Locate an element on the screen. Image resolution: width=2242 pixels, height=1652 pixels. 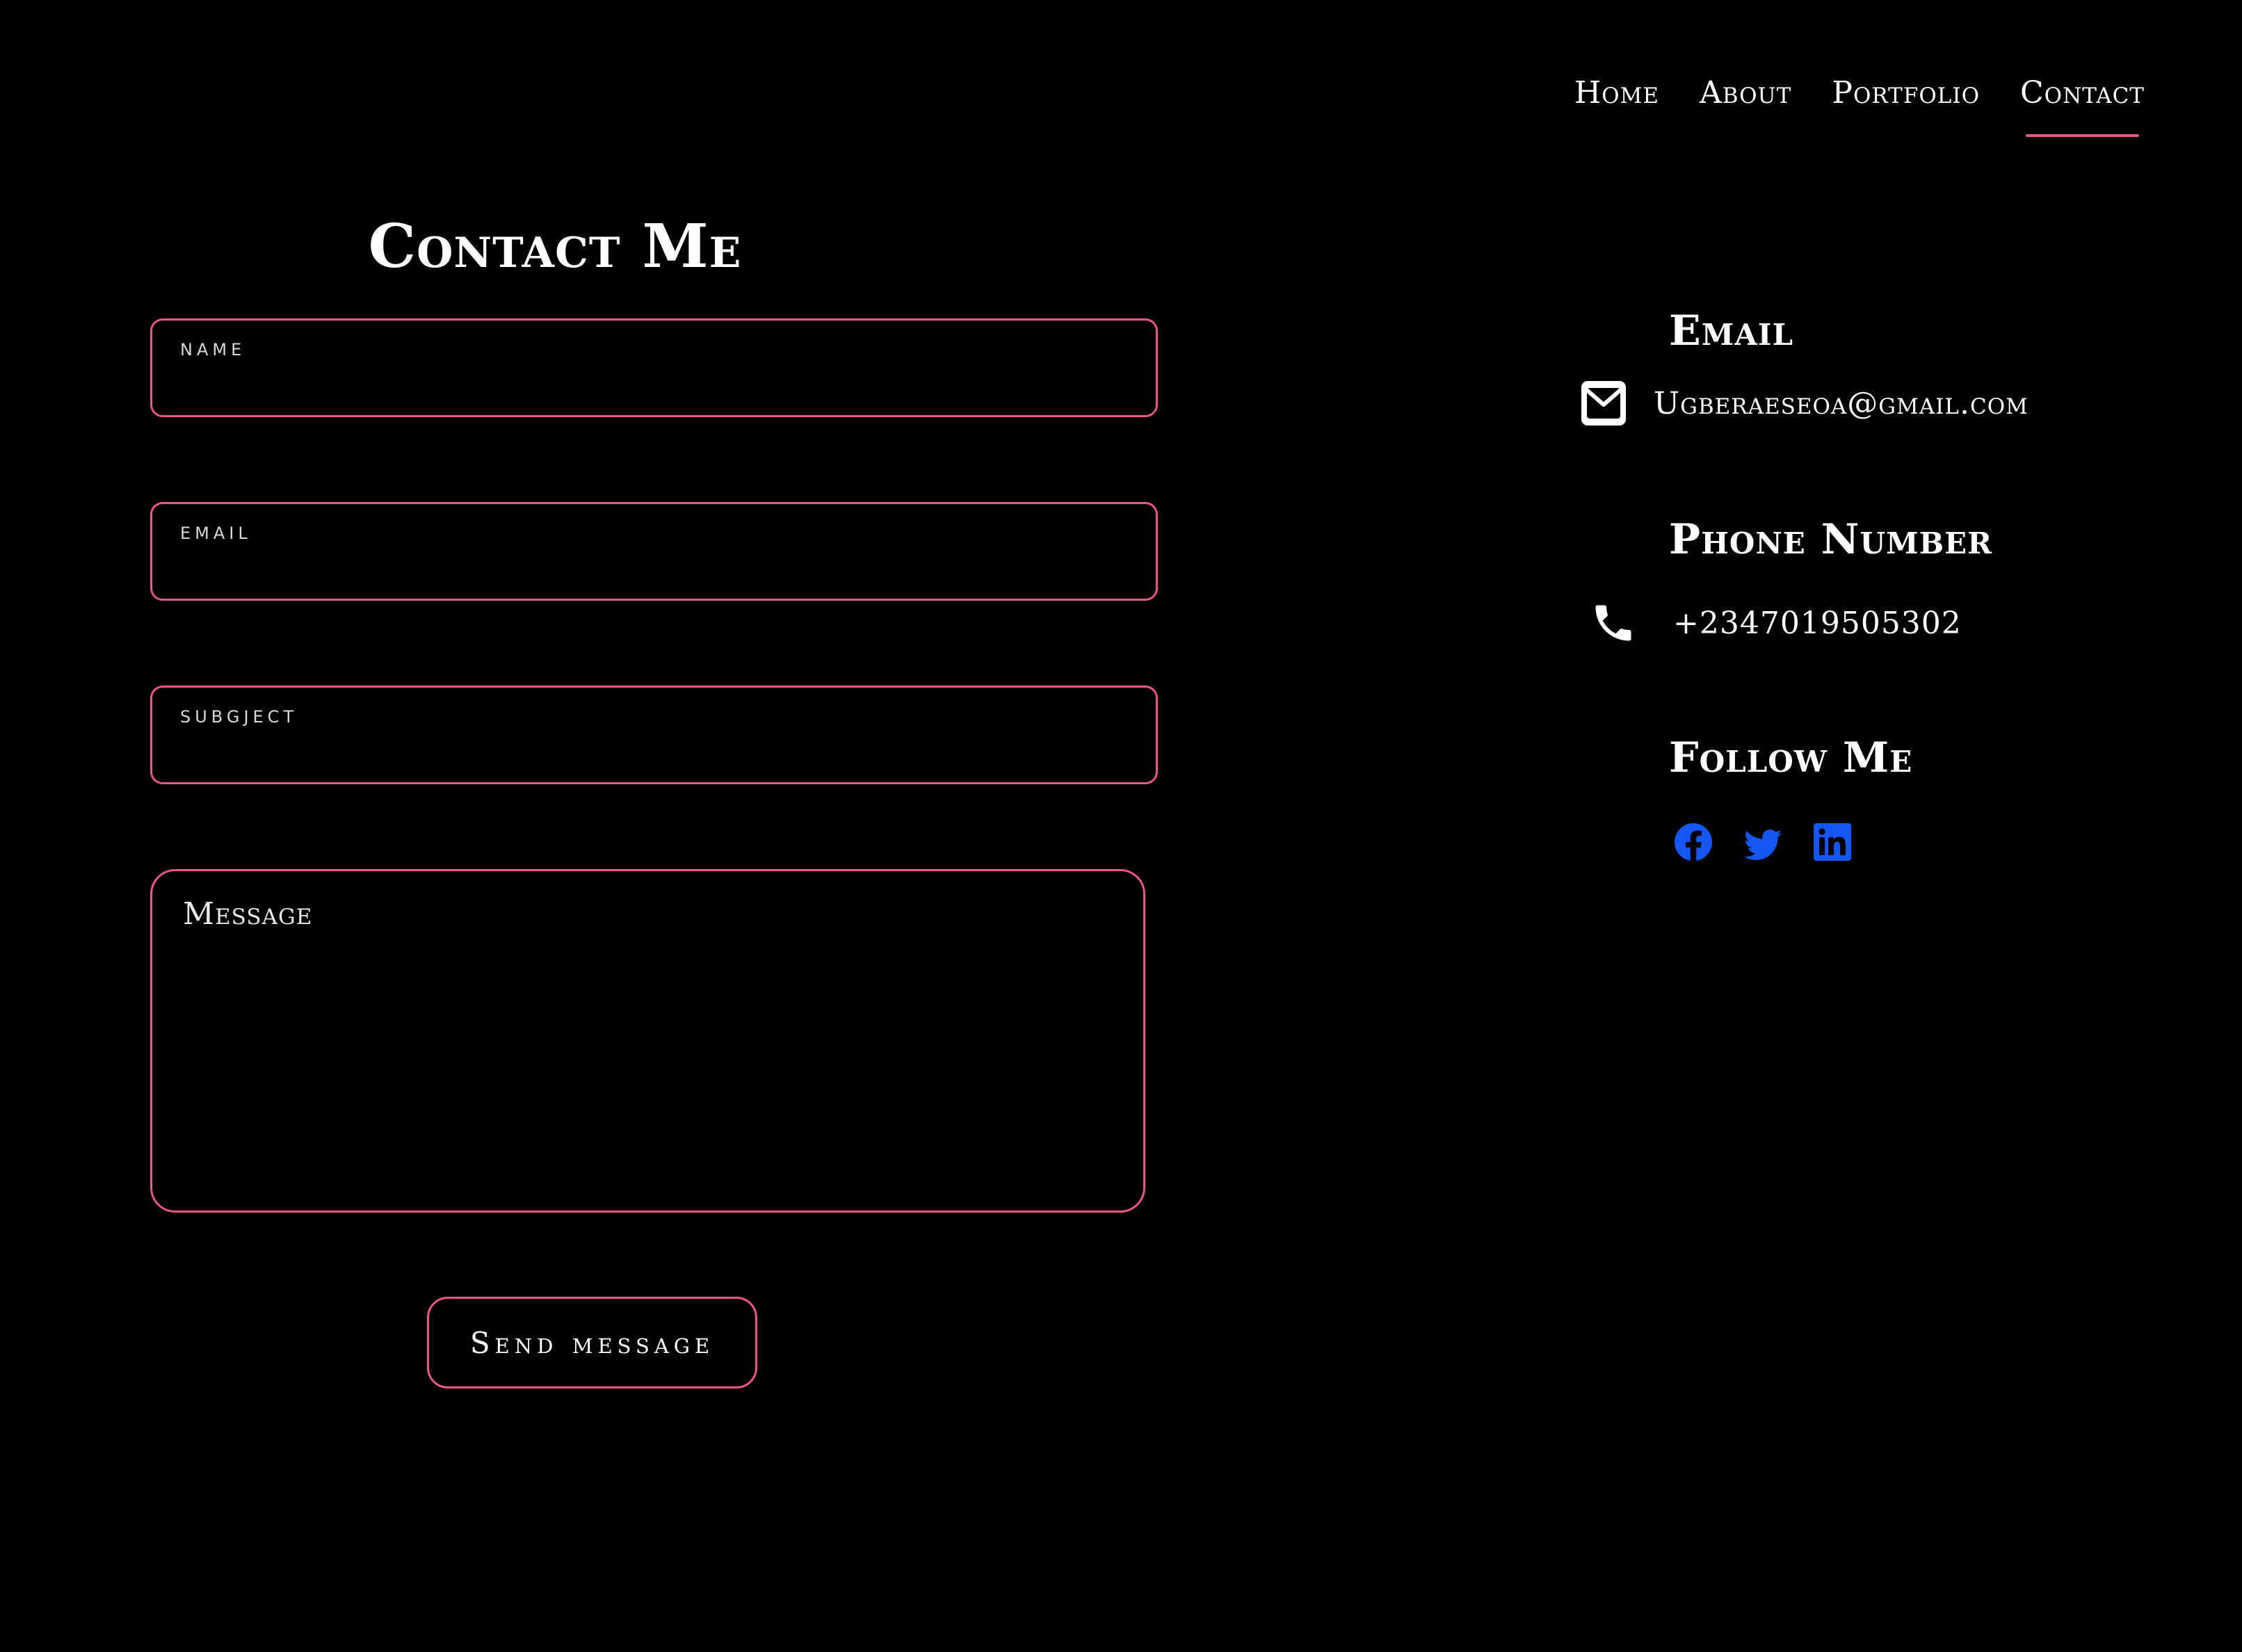
email-heading: Email is located at coordinates (1731, 331).